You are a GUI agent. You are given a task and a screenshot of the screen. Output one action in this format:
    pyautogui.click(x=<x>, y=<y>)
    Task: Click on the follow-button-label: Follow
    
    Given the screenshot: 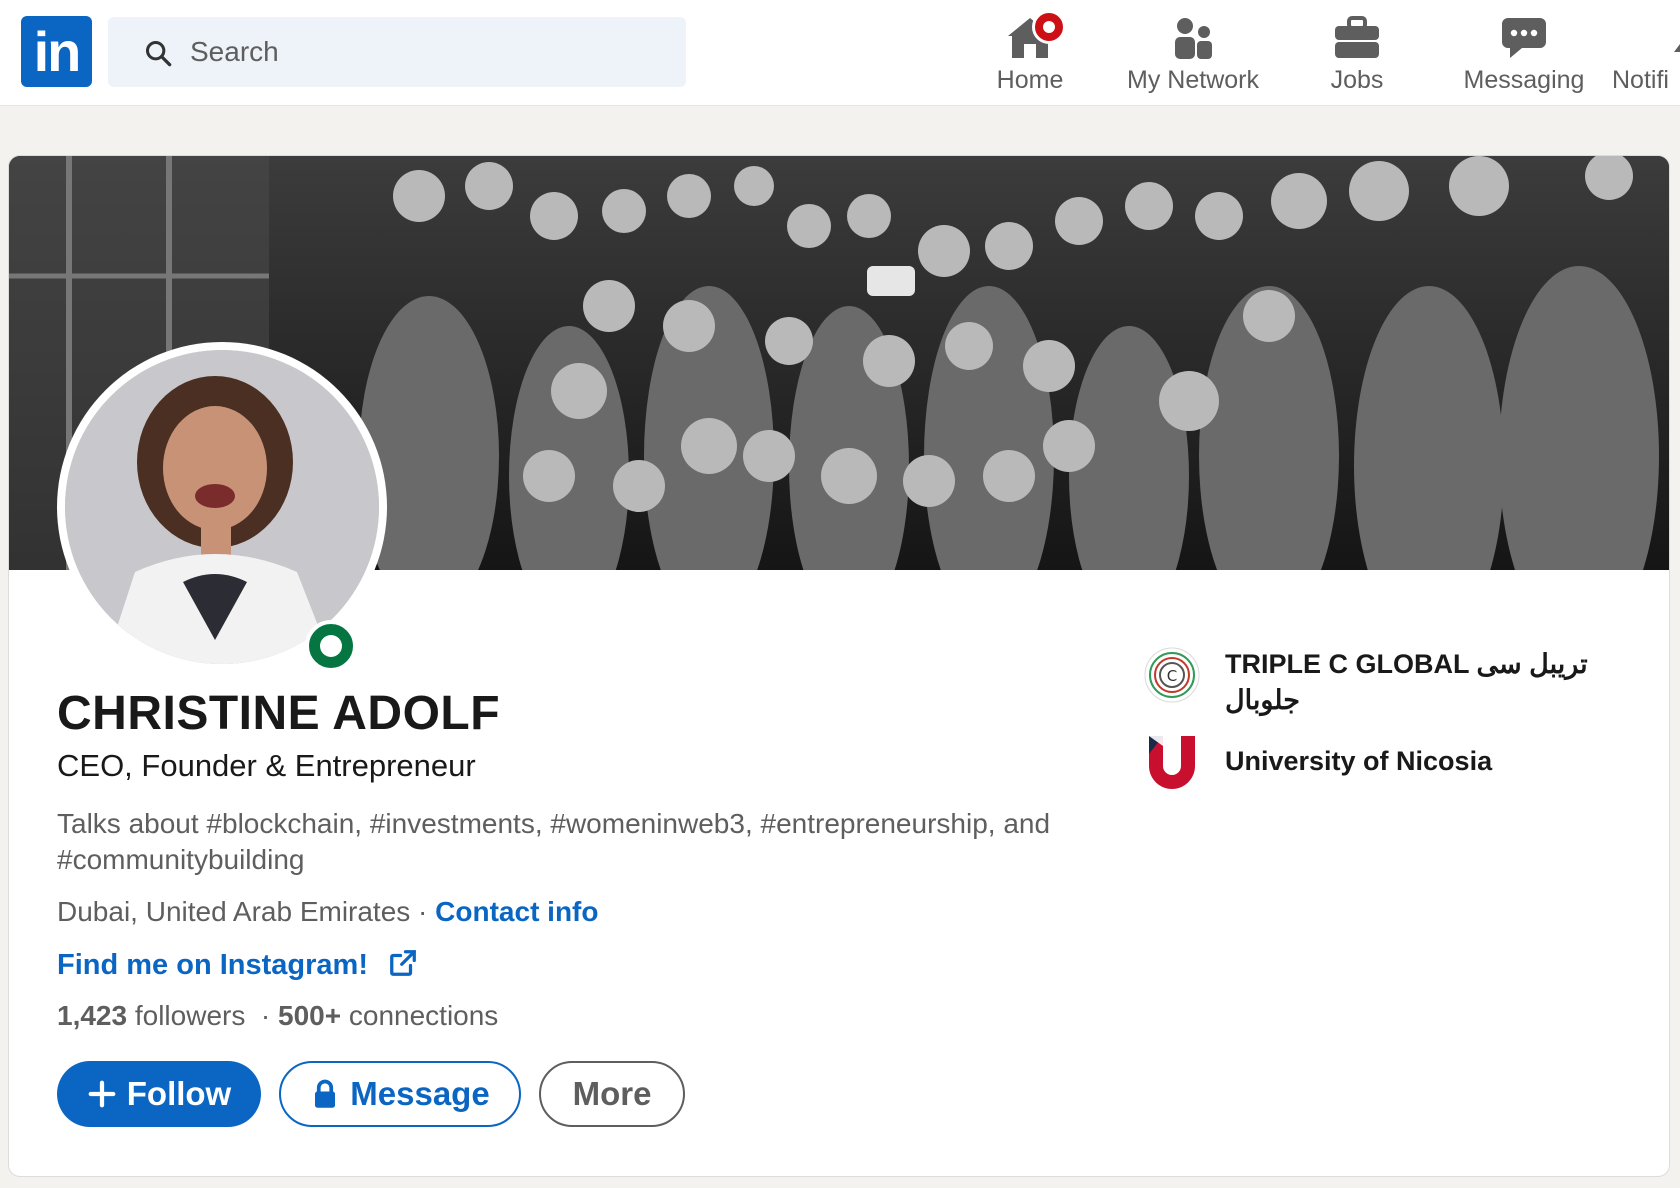 What is the action you would take?
    pyautogui.click(x=179, y=1093)
    